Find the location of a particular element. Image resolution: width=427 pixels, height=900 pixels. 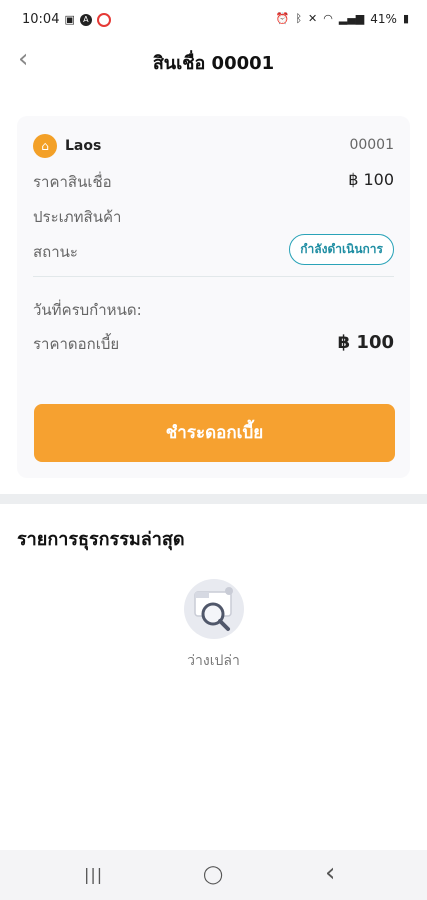

status-right: ⏰ ᛒ ✕ ◠ ▂▄▆ 41% ▮ is located at coordinates (342, 19).